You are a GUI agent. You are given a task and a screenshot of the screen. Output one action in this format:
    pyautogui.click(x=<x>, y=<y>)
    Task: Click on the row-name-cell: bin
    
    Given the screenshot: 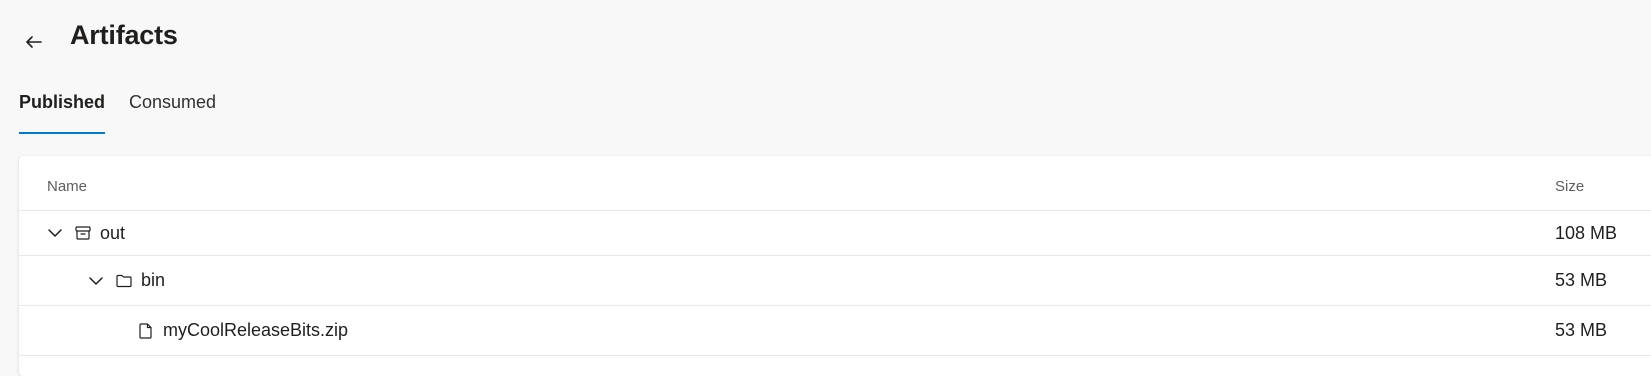 What is the action you would take?
    pyautogui.click(x=125, y=280)
    